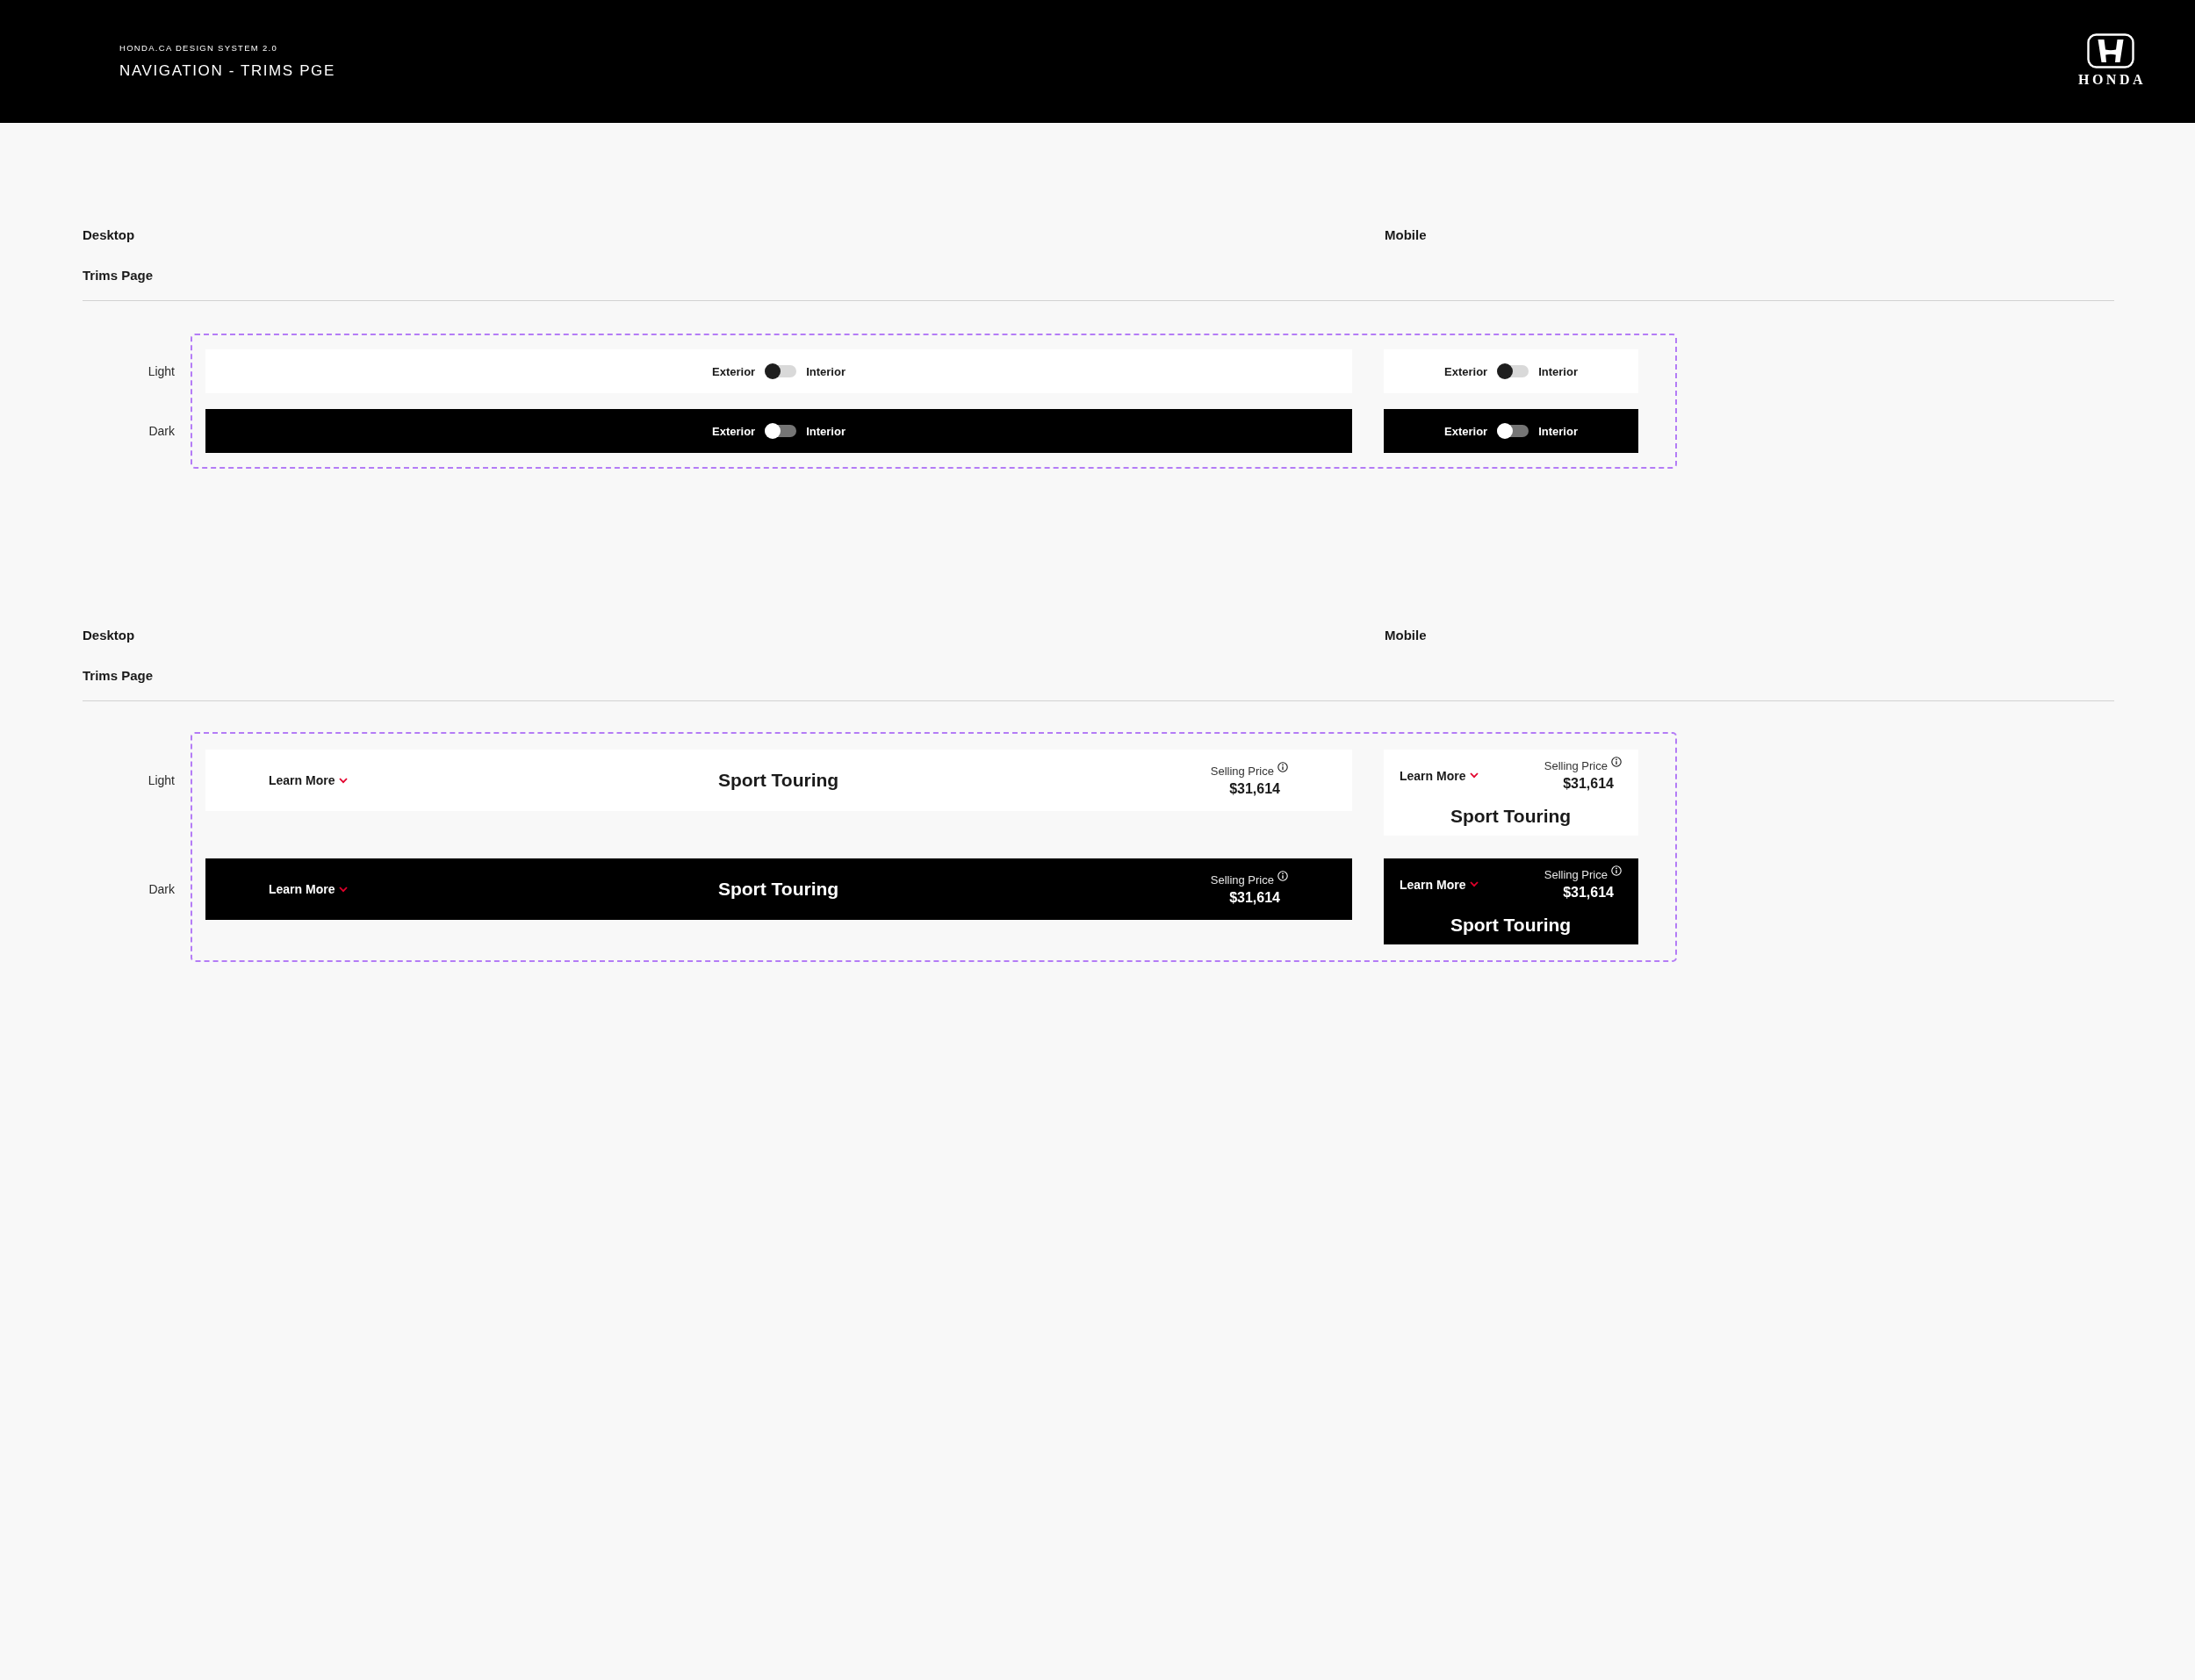 This screenshot has width=2195, height=1680. Describe the element at coordinates (2111, 79) in the screenshot. I see `logo-wordmark: HONDA` at that location.